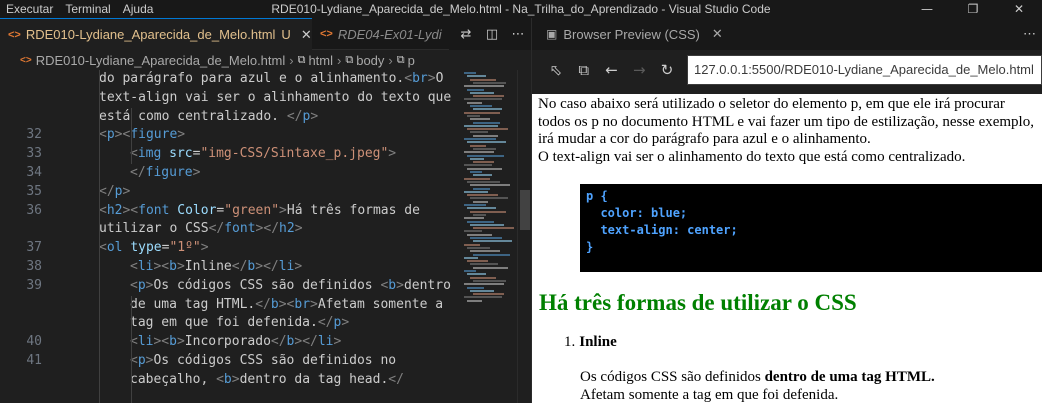 The width and height of the screenshot is (1042, 403). What do you see at coordinates (34, 210) in the screenshot?
I see `line-number: 36` at bounding box center [34, 210].